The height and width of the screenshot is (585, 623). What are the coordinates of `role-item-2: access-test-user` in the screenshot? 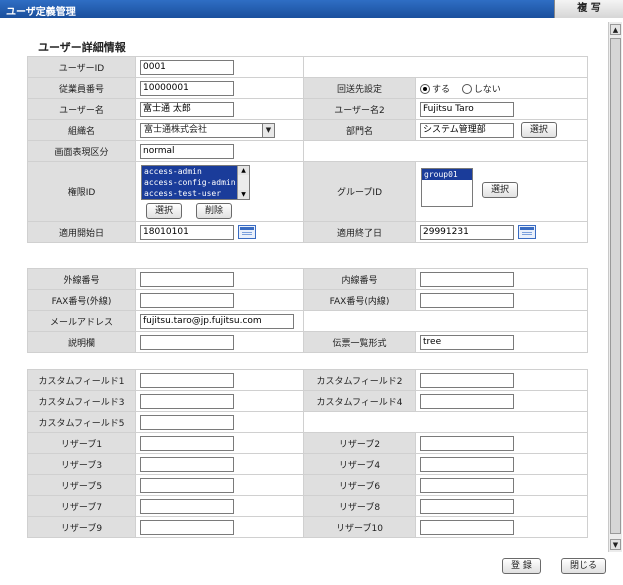 It's located at (195, 193).